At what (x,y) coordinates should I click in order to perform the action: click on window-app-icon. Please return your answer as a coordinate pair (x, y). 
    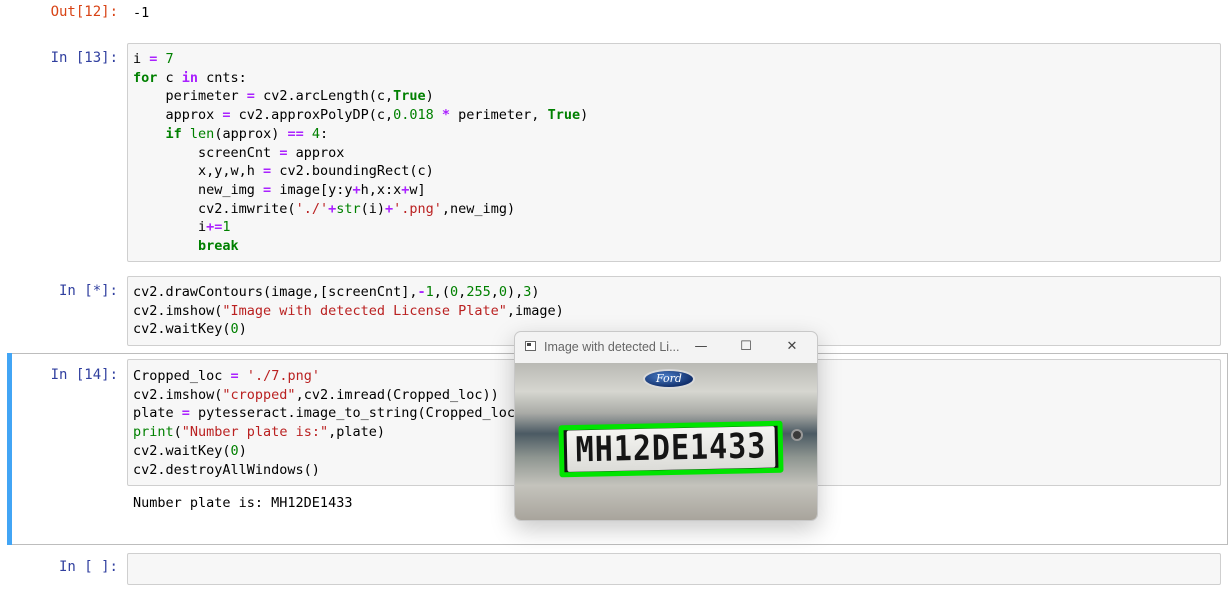
    Looking at the image, I should click on (530, 346).